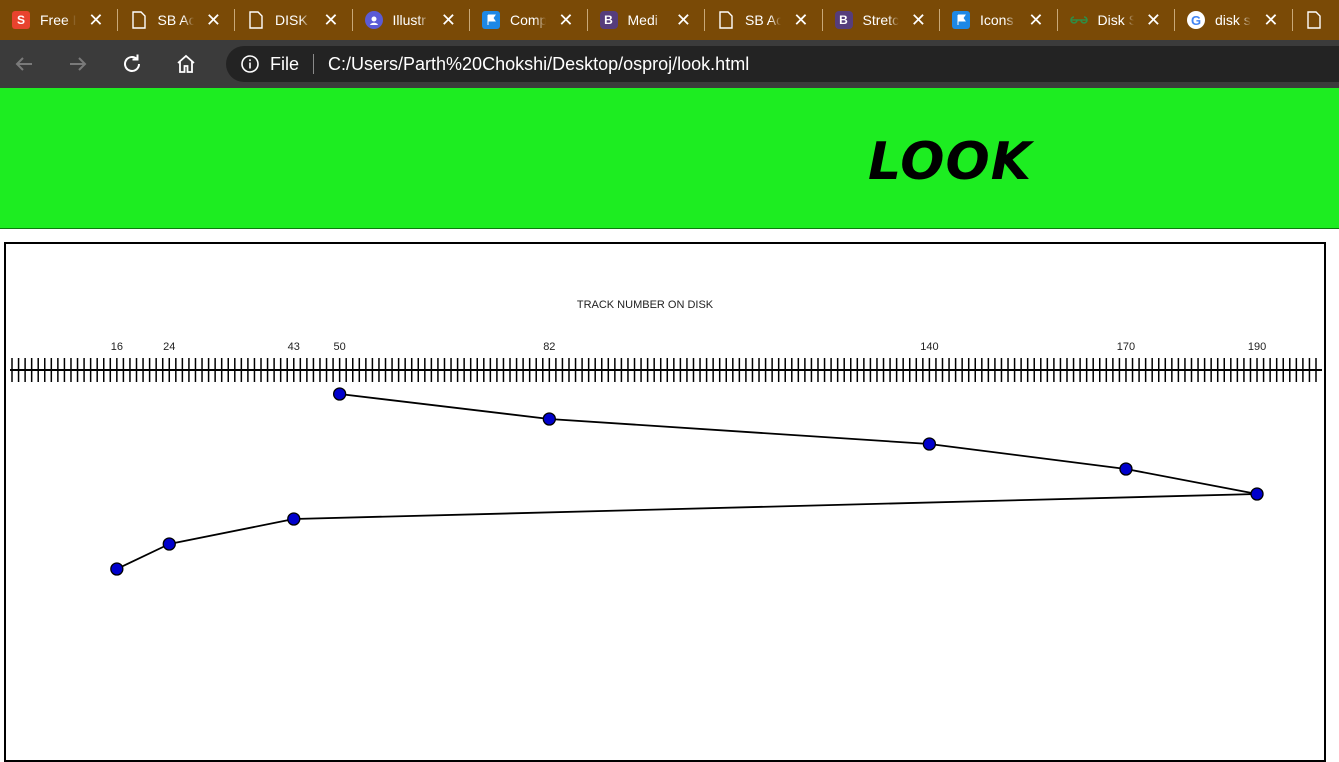  Describe the element at coordinates (1079, 20) in the screenshot. I see `gfg-icon` at that location.